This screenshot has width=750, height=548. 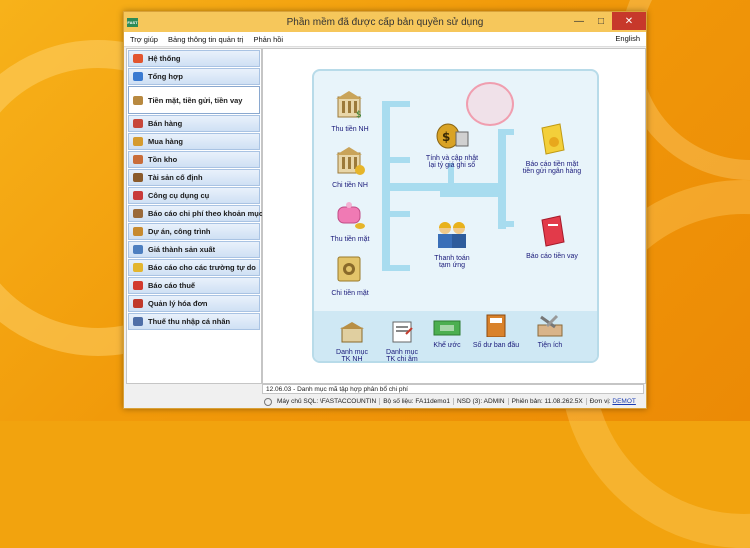 What do you see at coordinates (138, 100) in the screenshot?
I see `bank-icon` at bounding box center [138, 100].